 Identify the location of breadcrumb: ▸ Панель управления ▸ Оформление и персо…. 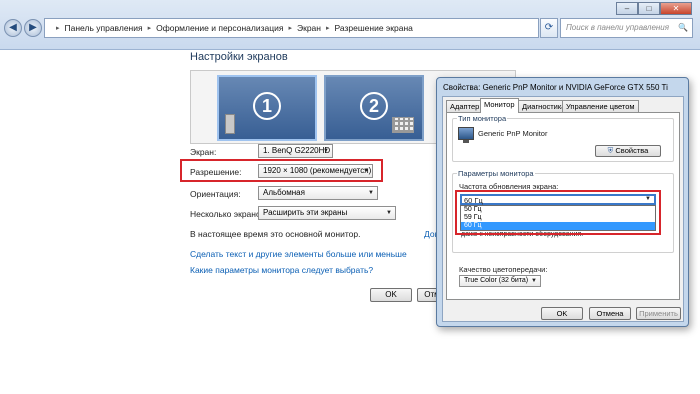
(291, 28).